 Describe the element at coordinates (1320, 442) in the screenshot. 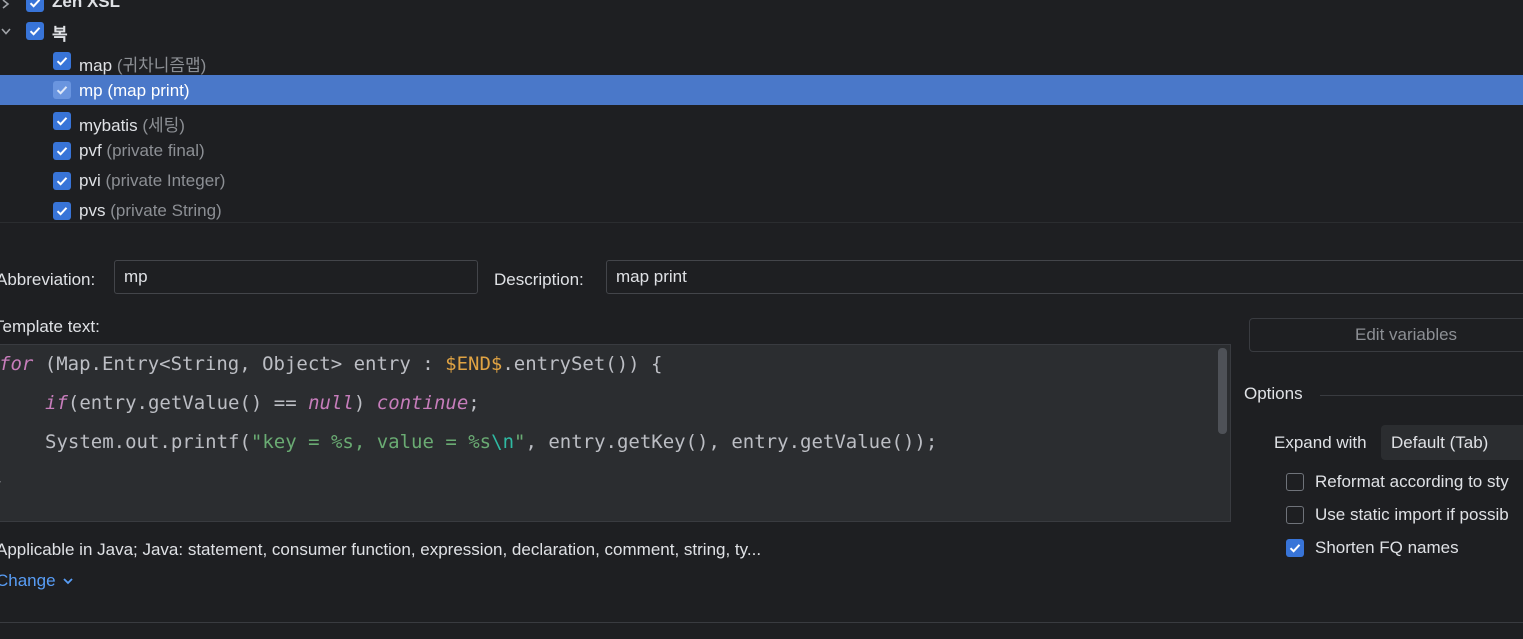

I see `expand-with-label: Expand with` at that location.